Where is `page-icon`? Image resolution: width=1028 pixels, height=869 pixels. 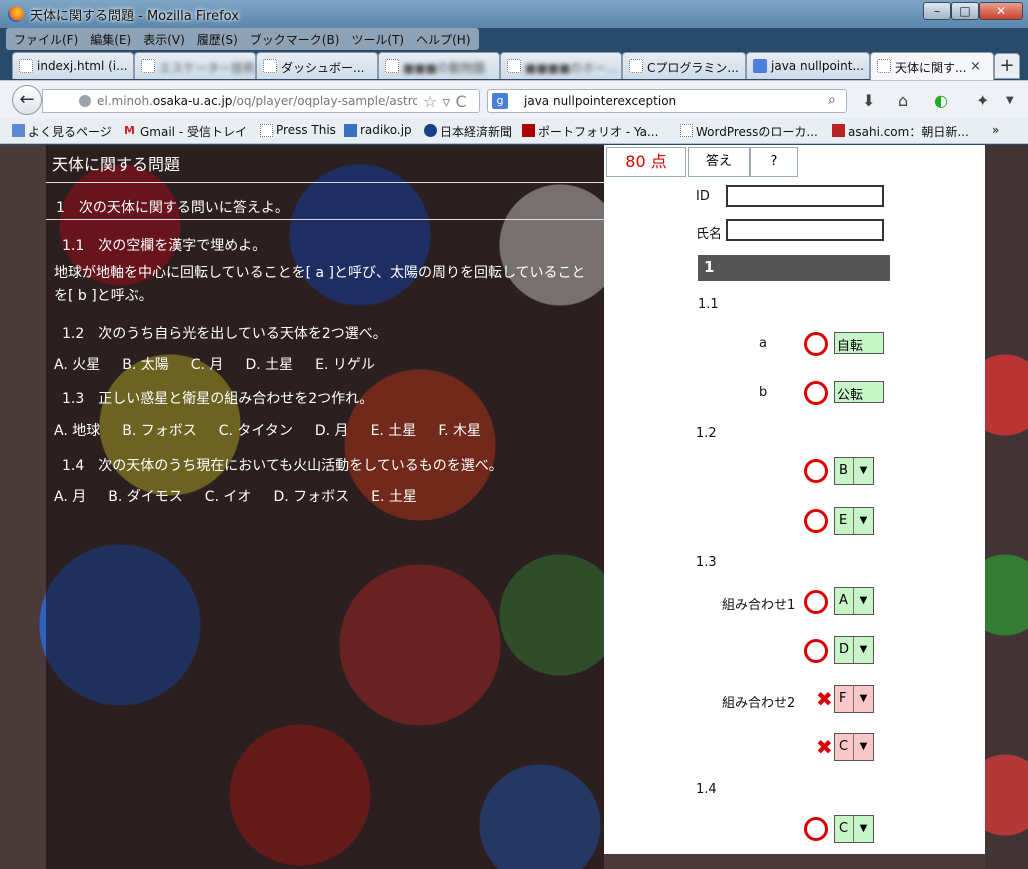 page-icon is located at coordinates (148, 66).